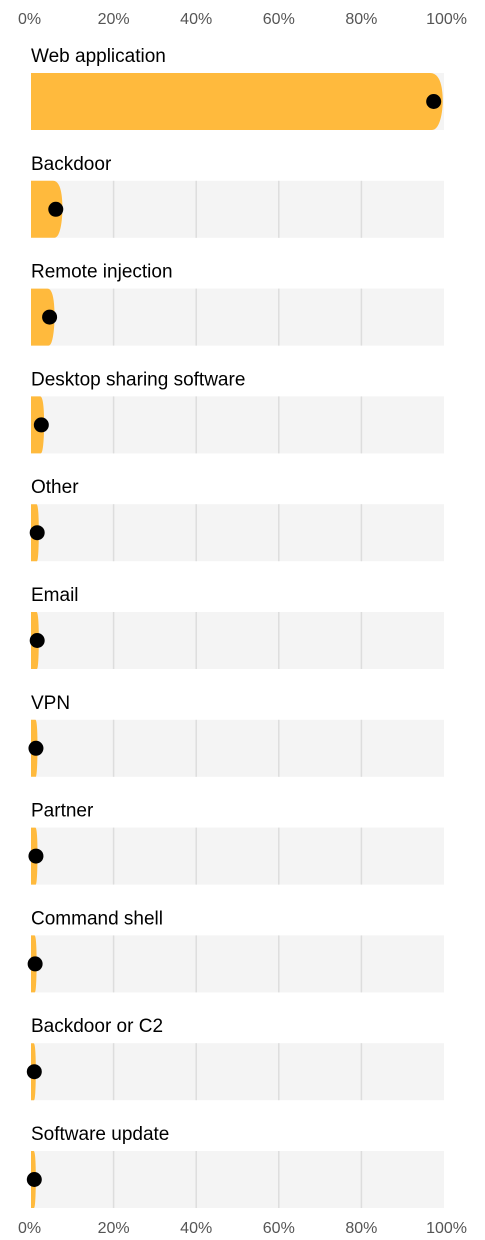  Describe the element at coordinates (98, 56) in the screenshot. I see `category-label: Web application` at that location.